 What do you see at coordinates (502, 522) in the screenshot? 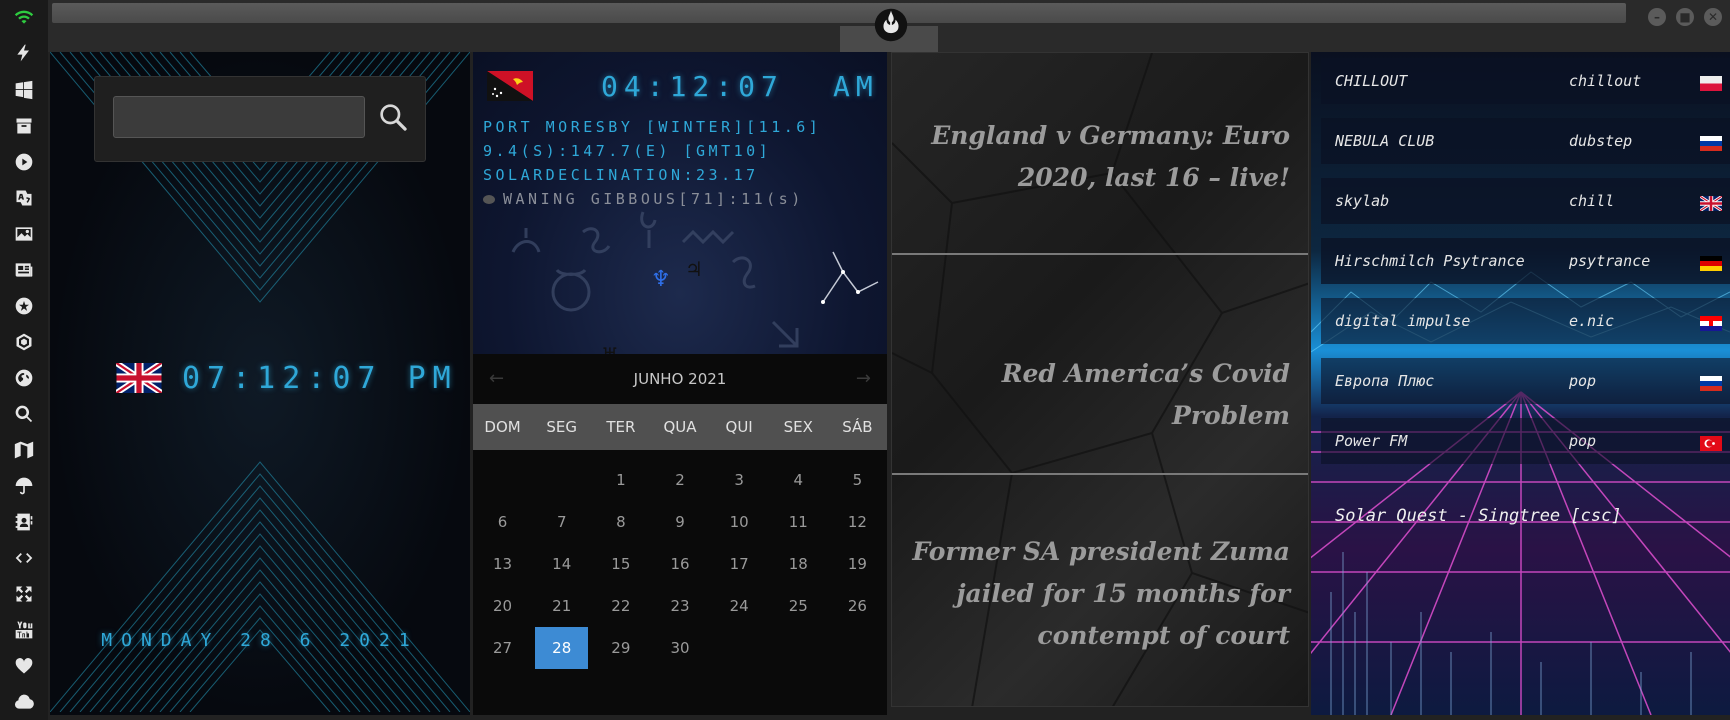
I see `calendar-day: 6` at bounding box center [502, 522].